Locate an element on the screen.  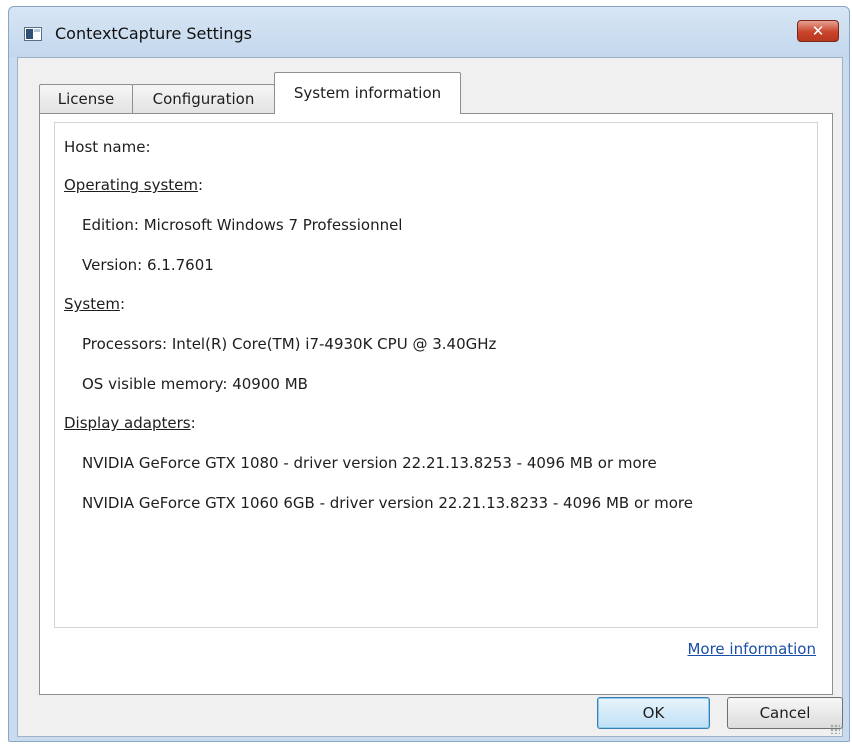
resize-grip-icon is located at coordinates (835, 729).